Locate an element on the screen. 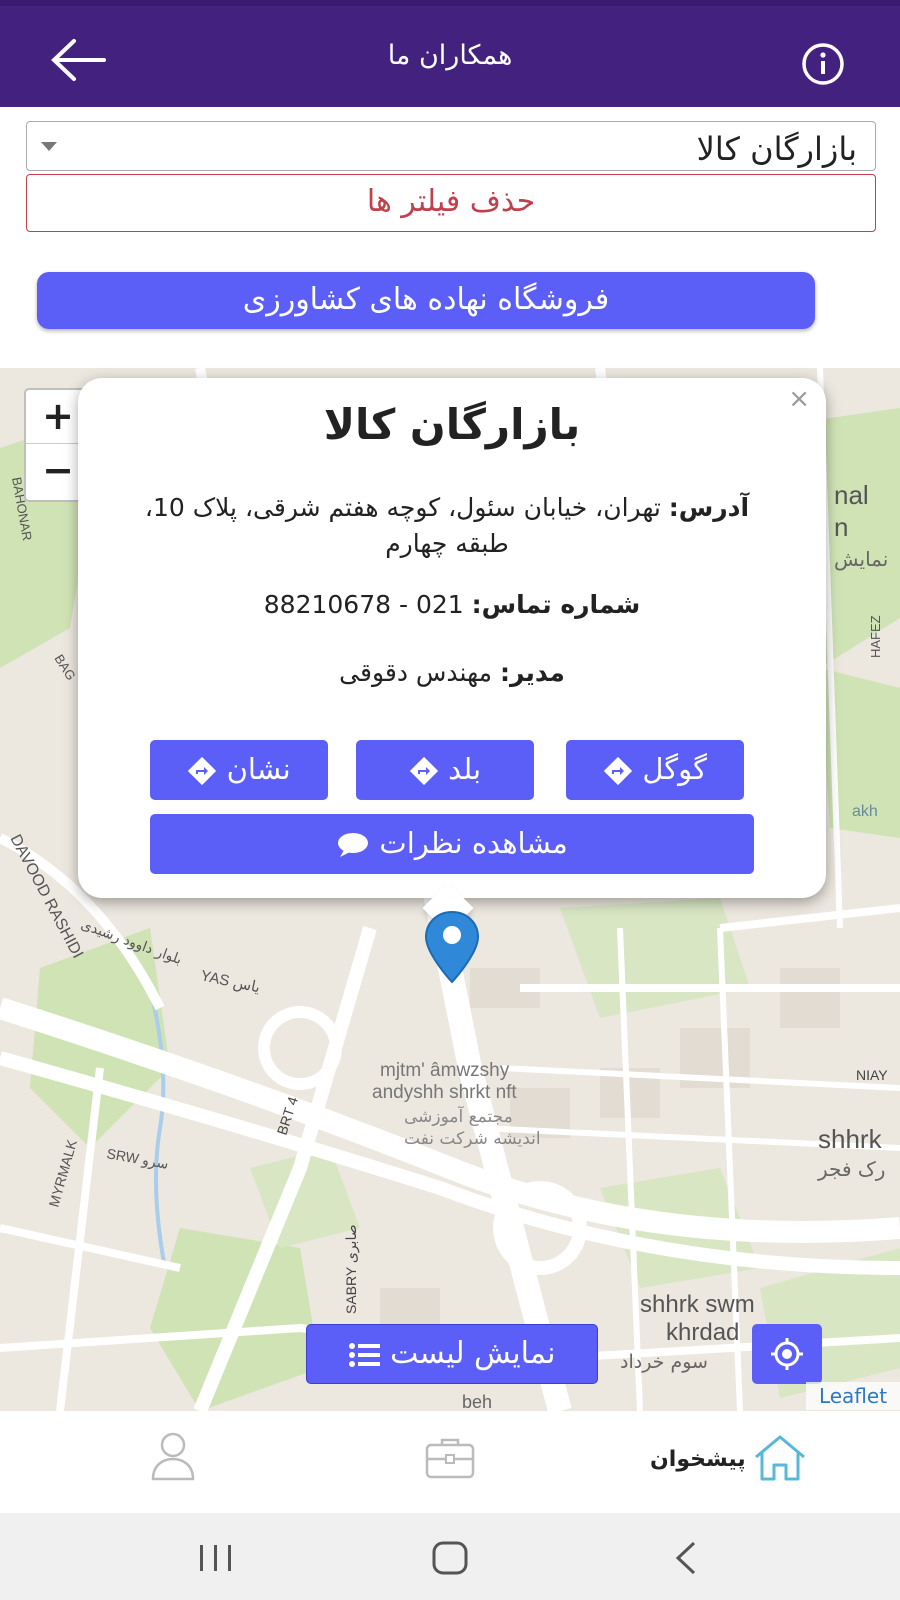  map-label: BAG is located at coordinates (64, 667).